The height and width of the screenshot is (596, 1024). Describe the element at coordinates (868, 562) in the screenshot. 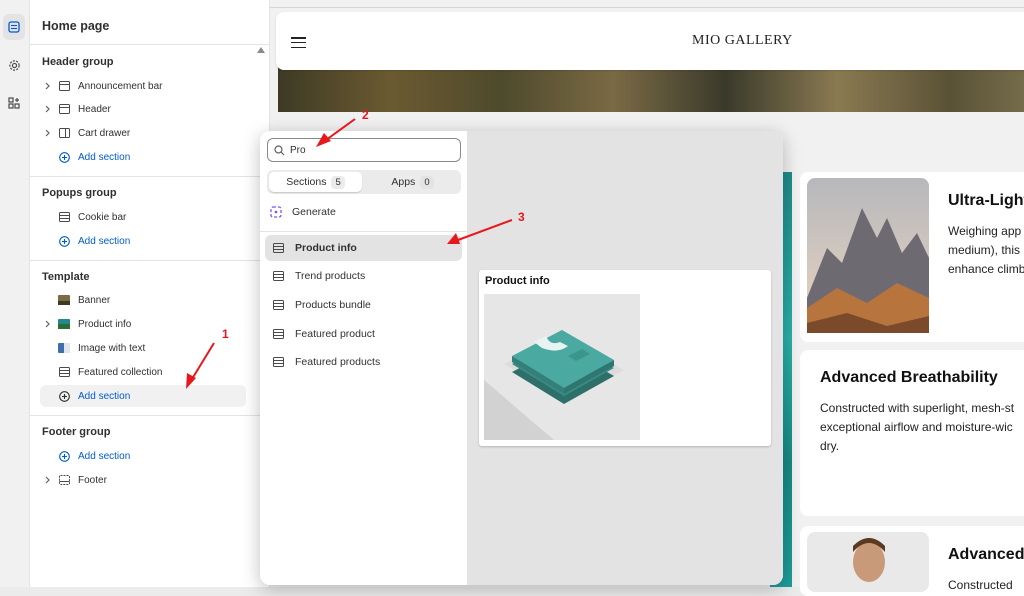

I see `person-image` at that location.